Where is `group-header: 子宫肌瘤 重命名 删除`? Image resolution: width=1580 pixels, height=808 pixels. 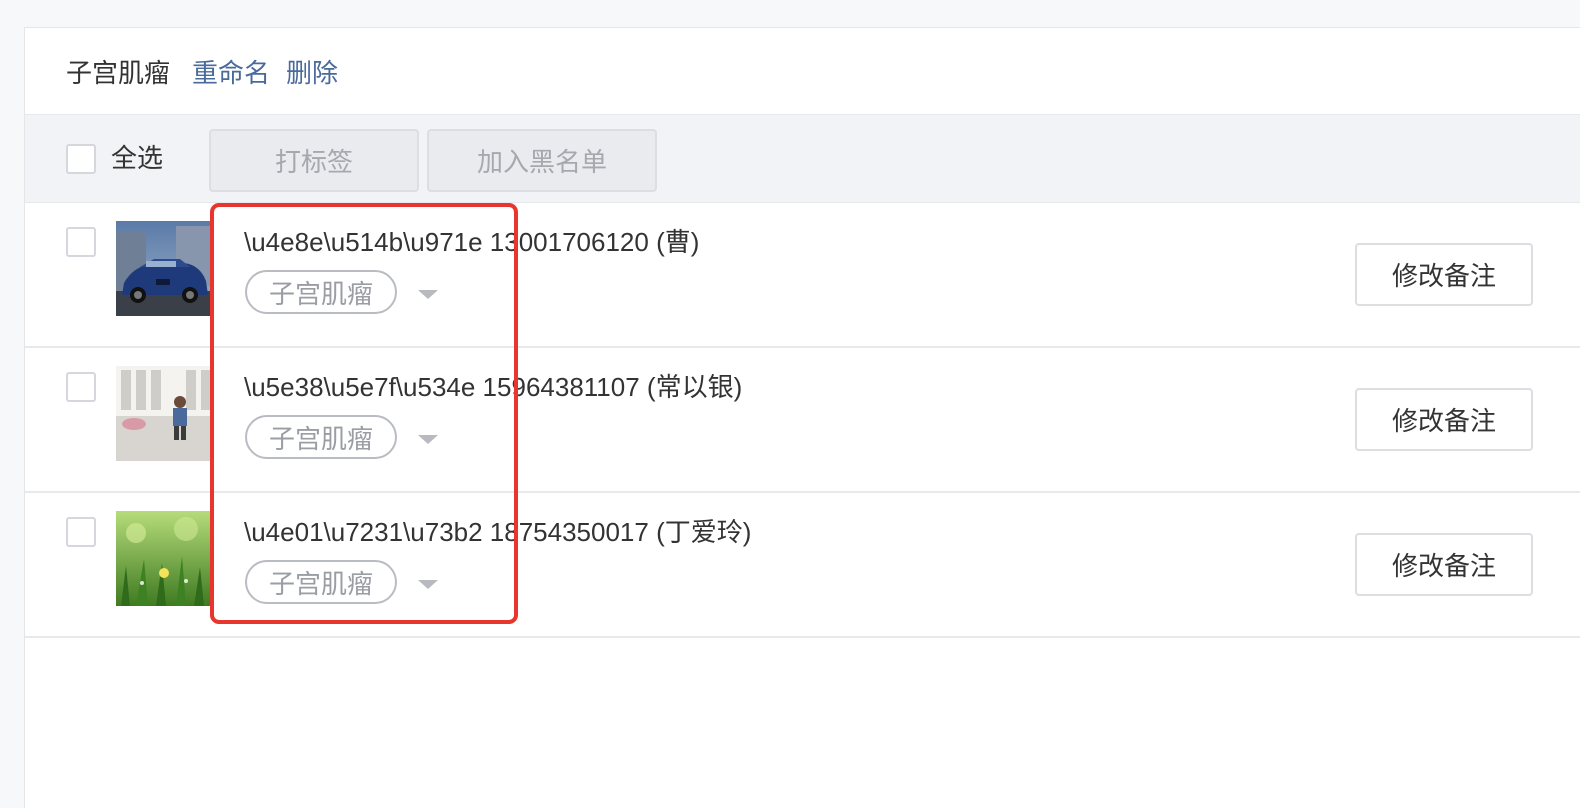 group-header: 子宫肌瘤 重命名 删除 is located at coordinates (802, 71).